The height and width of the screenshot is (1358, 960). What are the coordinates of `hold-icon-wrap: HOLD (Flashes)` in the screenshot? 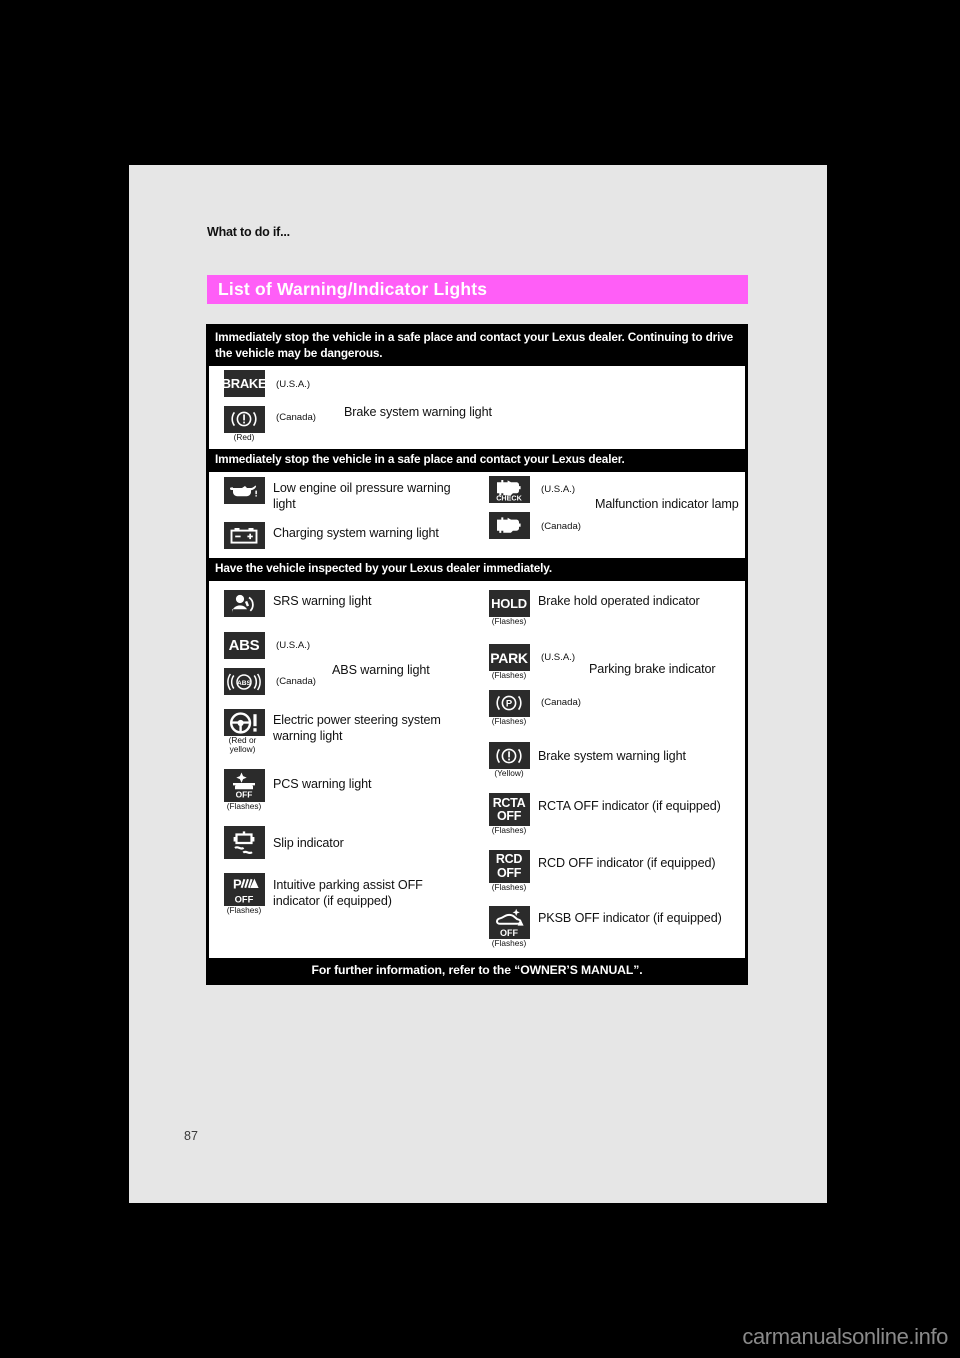 It's located at (509, 608).